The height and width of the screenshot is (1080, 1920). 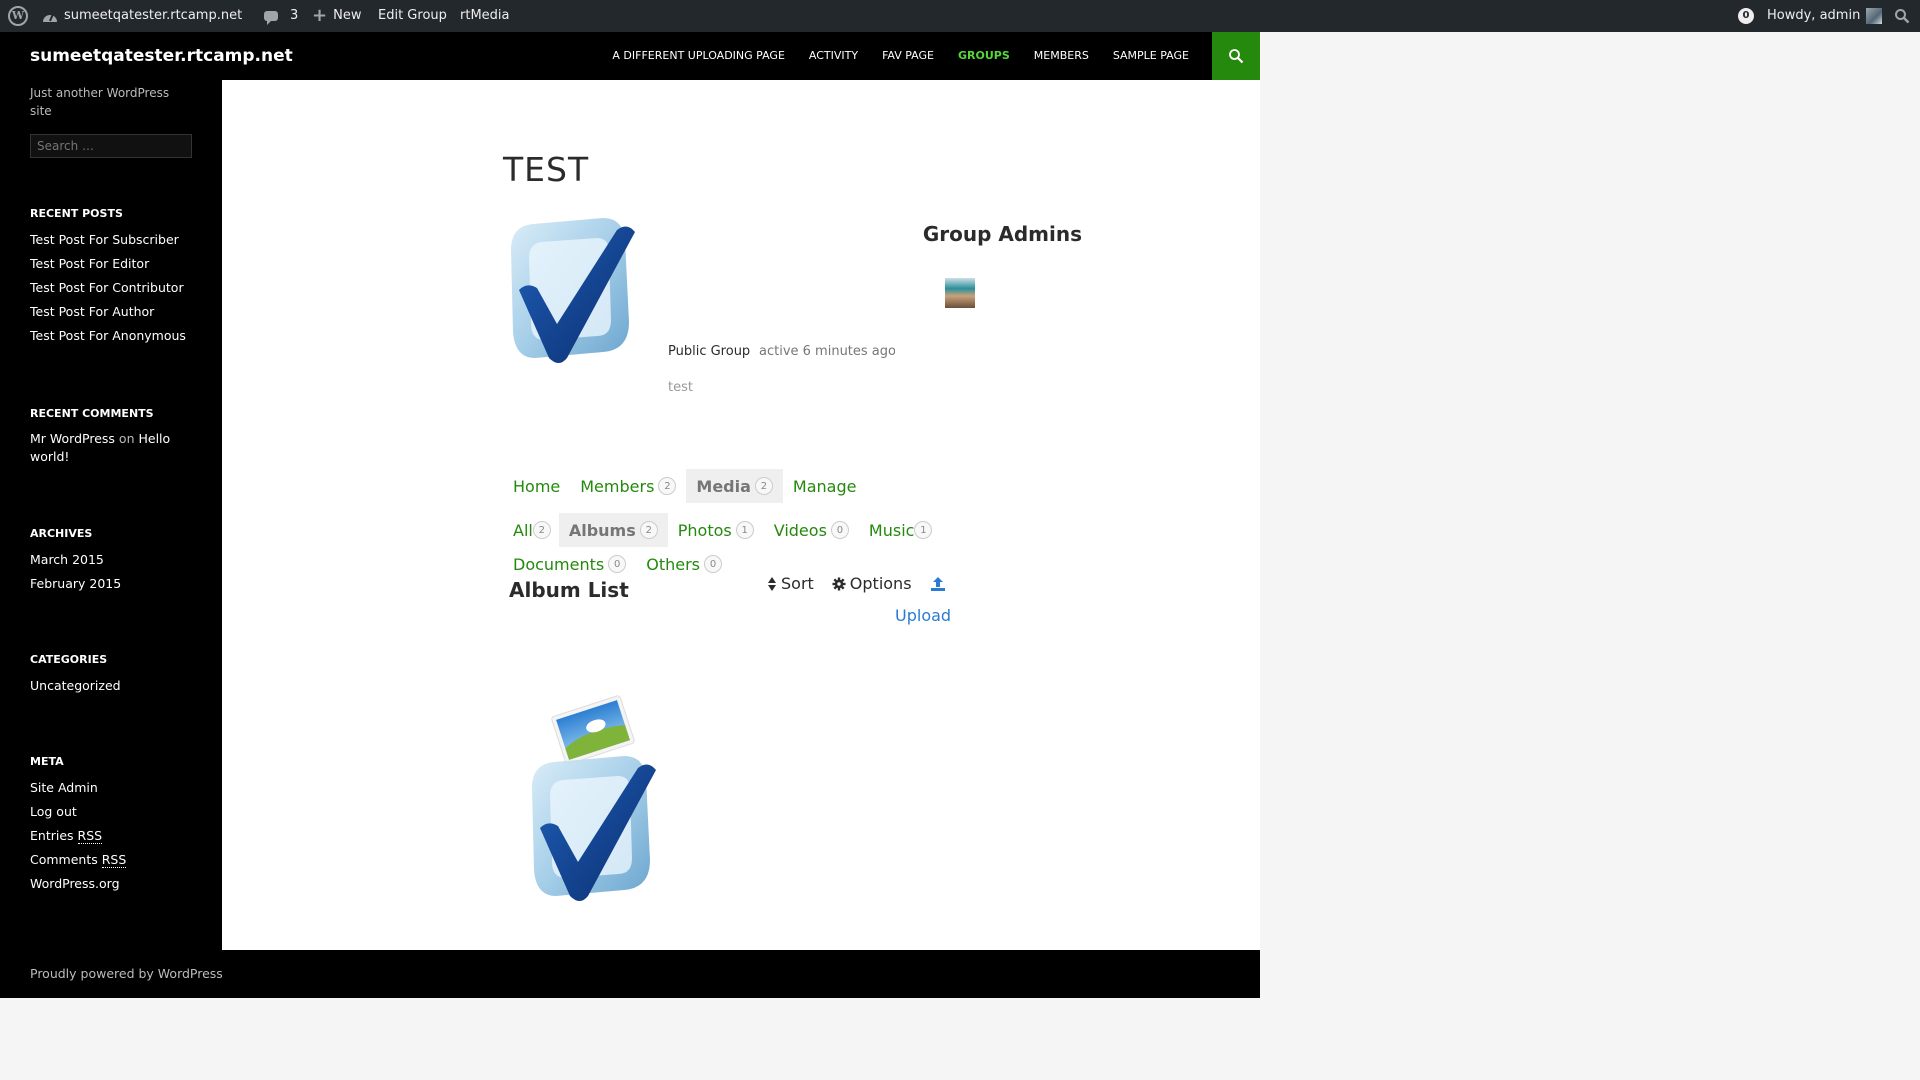 I want to click on admin-bar-notifications: 0, so click(x=1746, y=16).